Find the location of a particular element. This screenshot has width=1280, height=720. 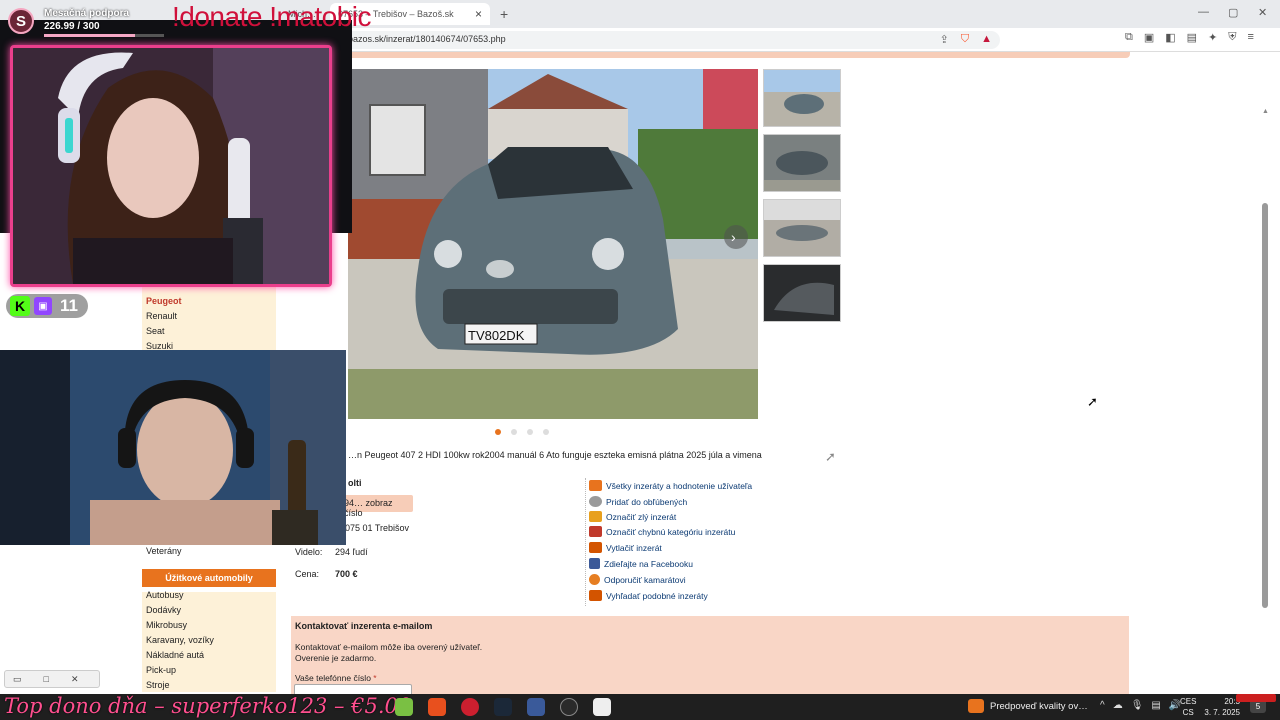

user-ads-icon is located at coordinates (595, 485).